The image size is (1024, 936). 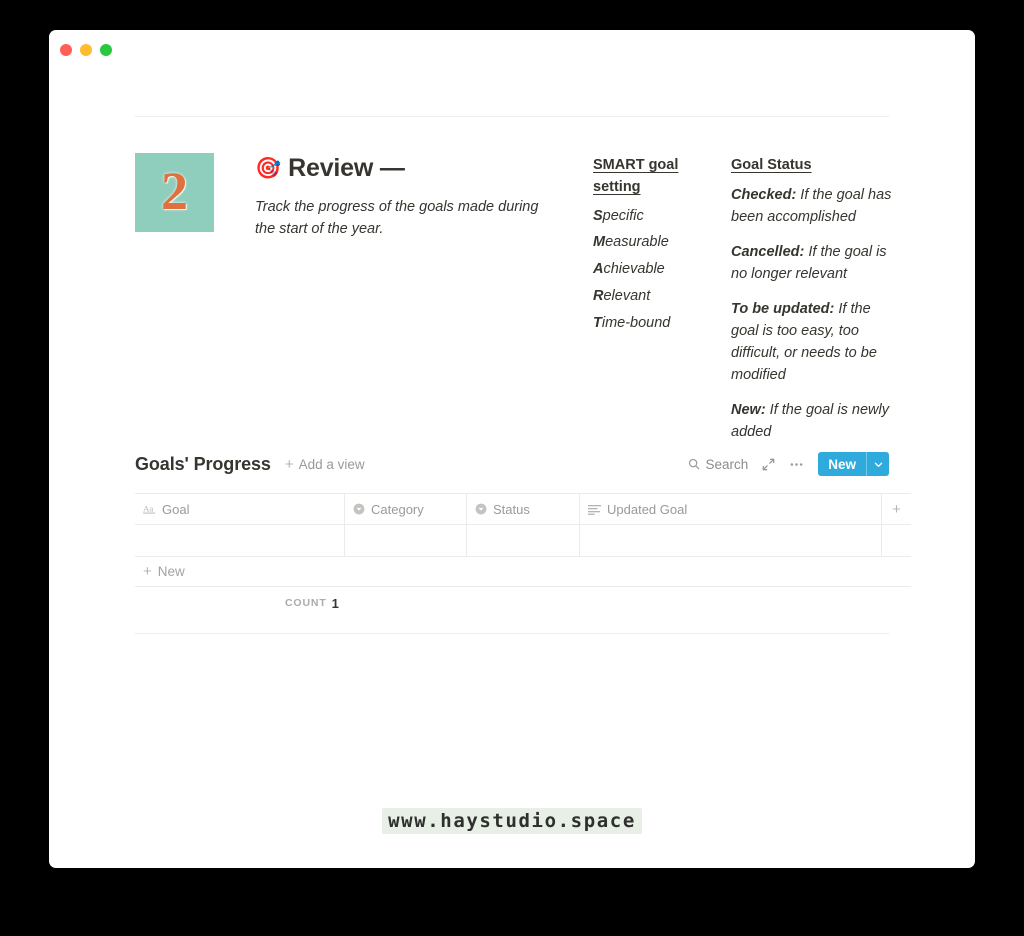 I want to click on ellipsis-icon, so click(x=796, y=464).